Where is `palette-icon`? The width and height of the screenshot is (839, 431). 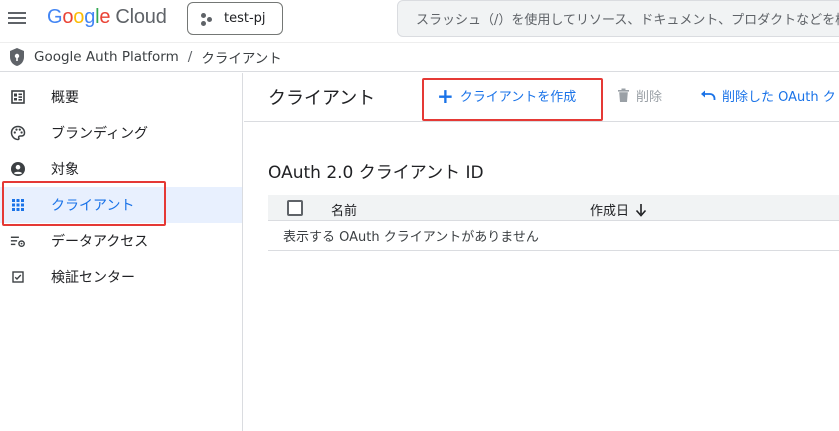
palette-icon is located at coordinates (18, 133).